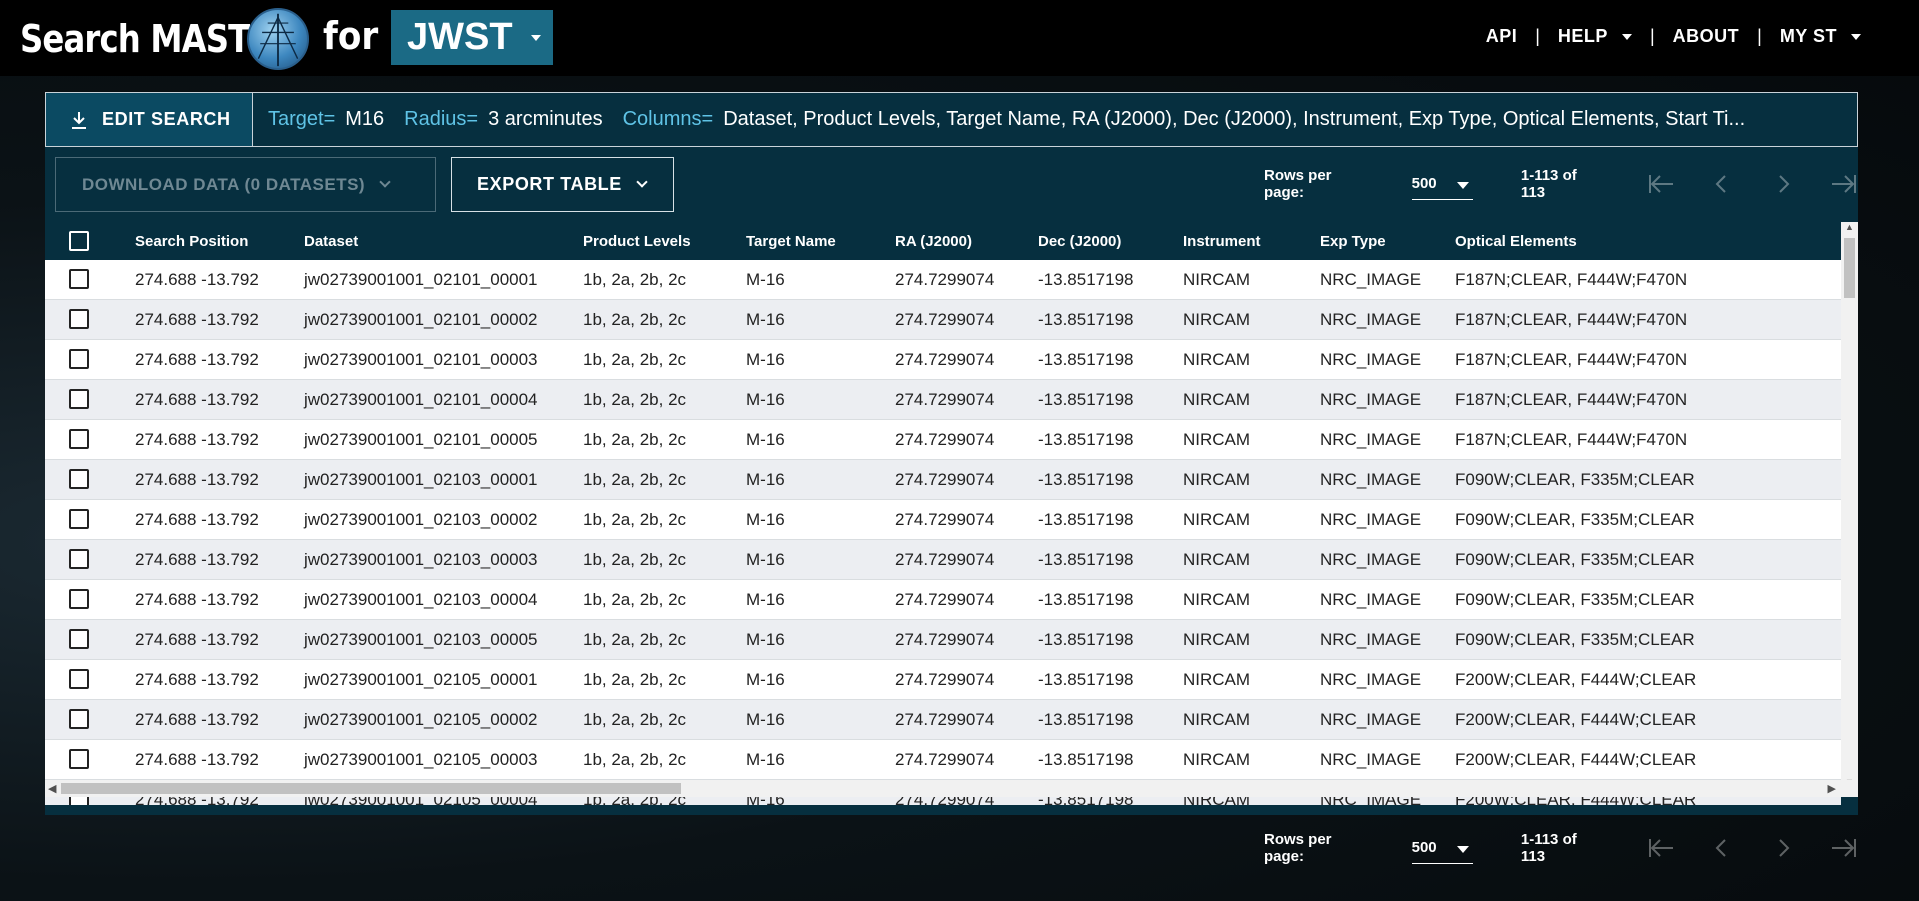 The width and height of the screenshot is (1919, 901). What do you see at coordinates (1571, 359) in the screenshot?
I see `cell-optical-elements: F187N;CLEAR, F444W;F470N` at bounding box center [1571, 359].